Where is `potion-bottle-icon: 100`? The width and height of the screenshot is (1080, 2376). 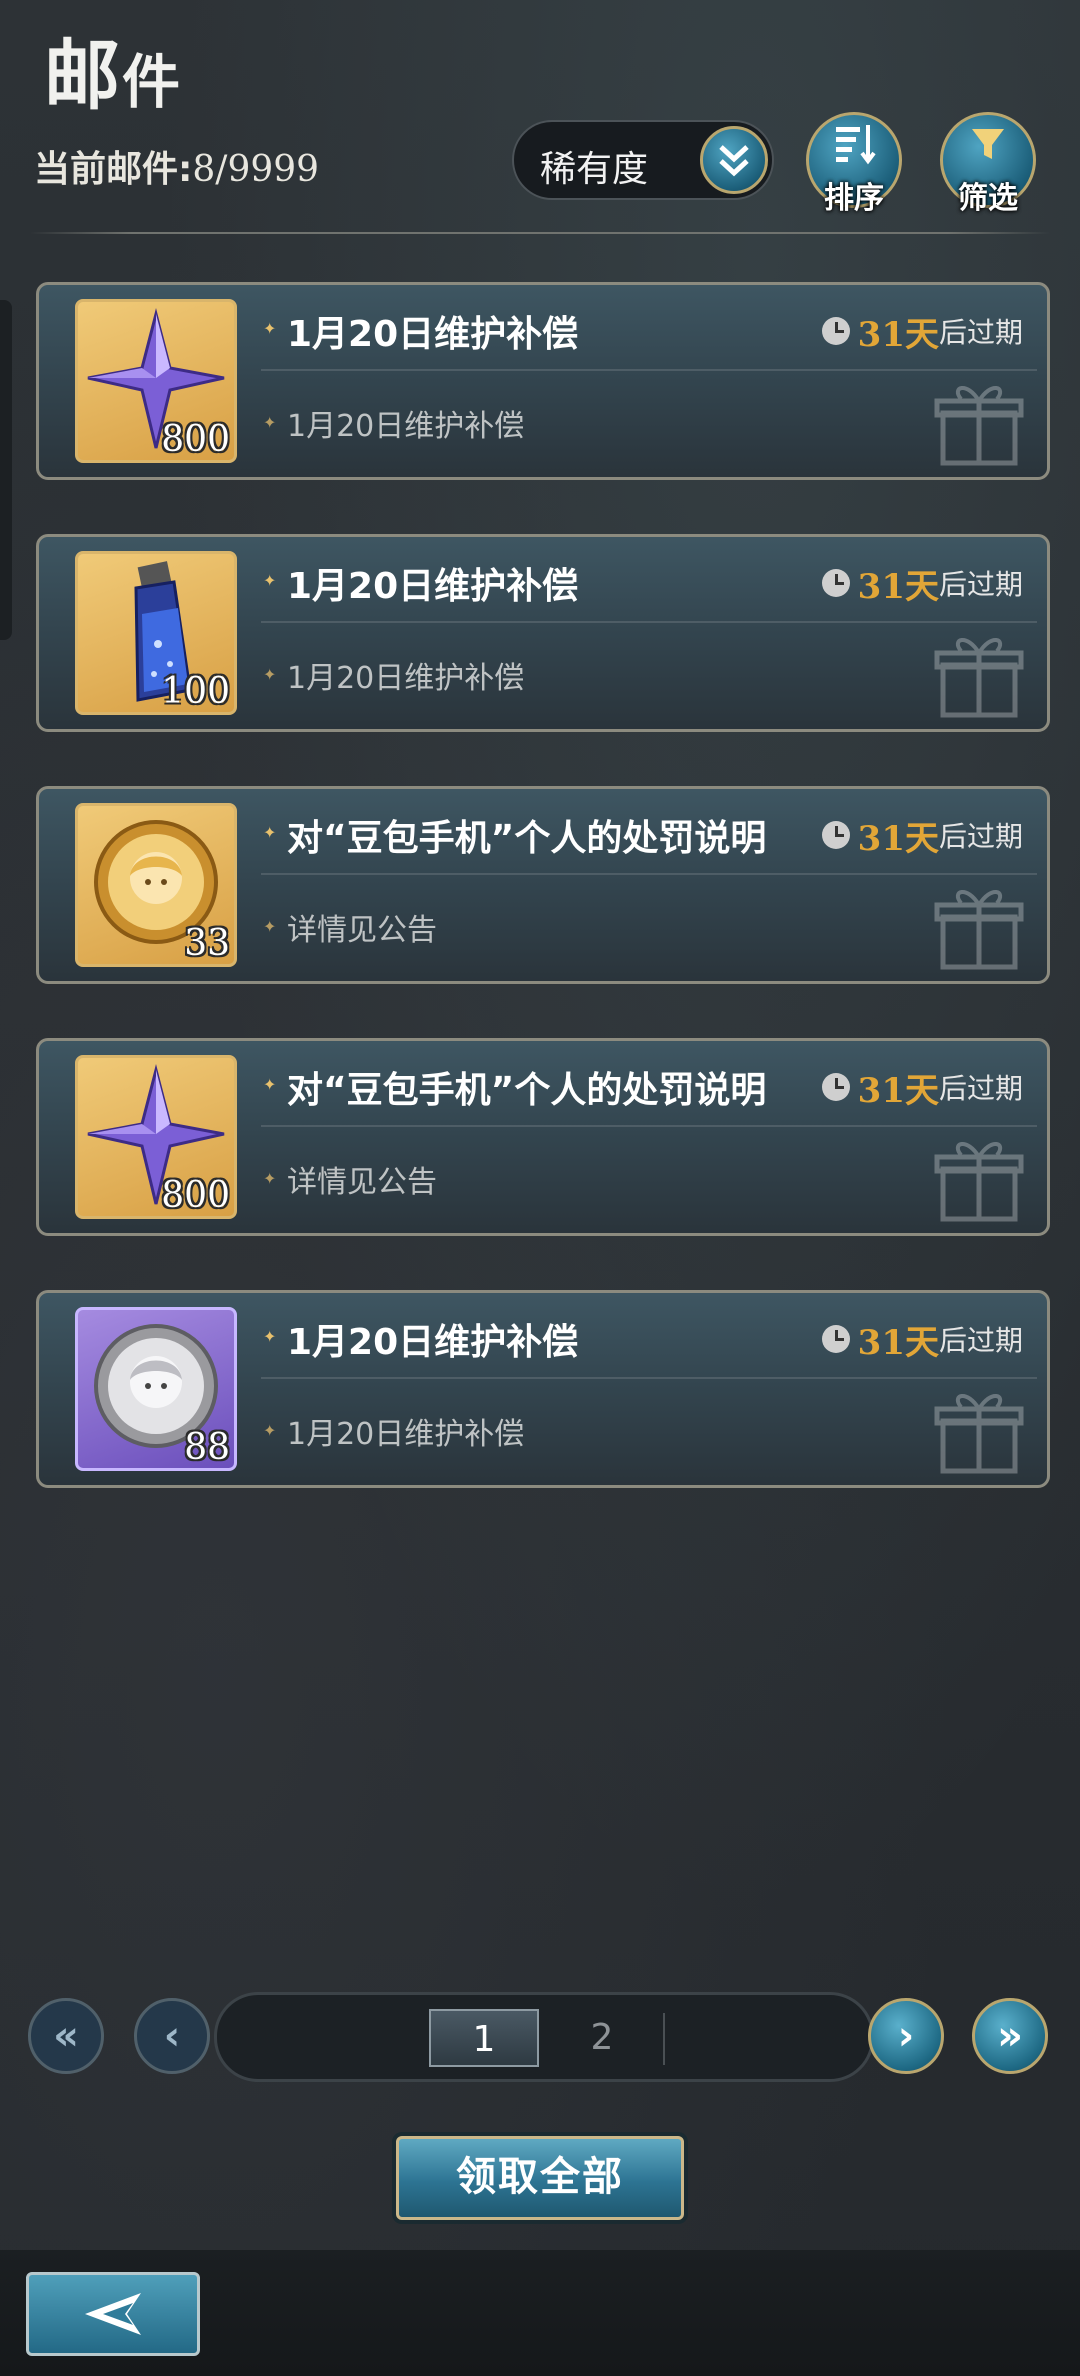
potion-bottle-icon: 100 is located at coordinates (156, 633).